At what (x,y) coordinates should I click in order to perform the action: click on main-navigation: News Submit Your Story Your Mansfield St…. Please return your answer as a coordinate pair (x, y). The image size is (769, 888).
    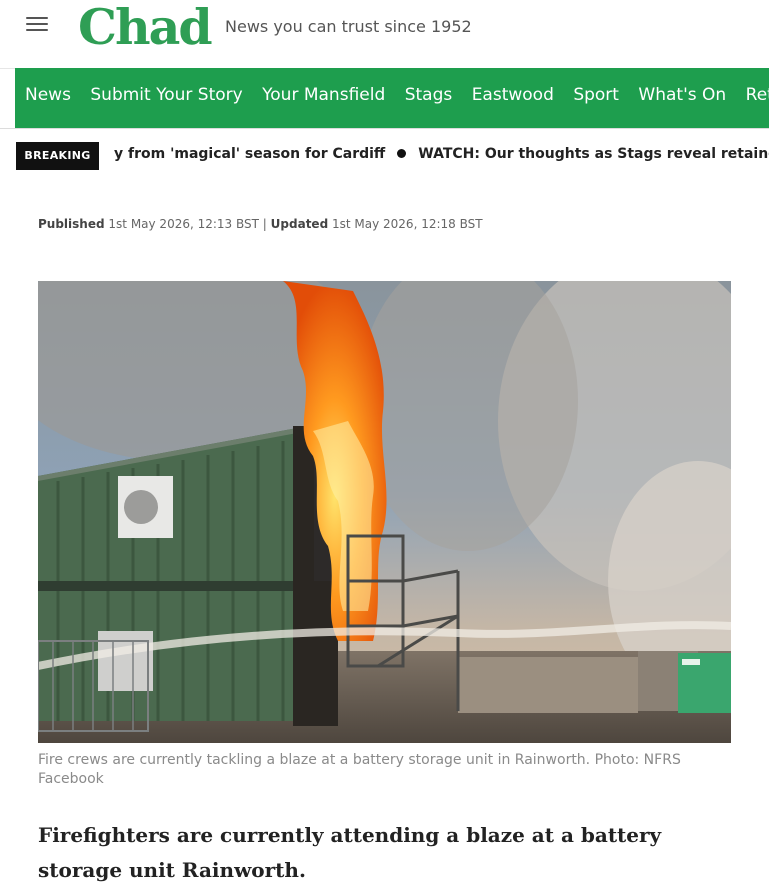
    Looking at the image, I should click on (392, 98).